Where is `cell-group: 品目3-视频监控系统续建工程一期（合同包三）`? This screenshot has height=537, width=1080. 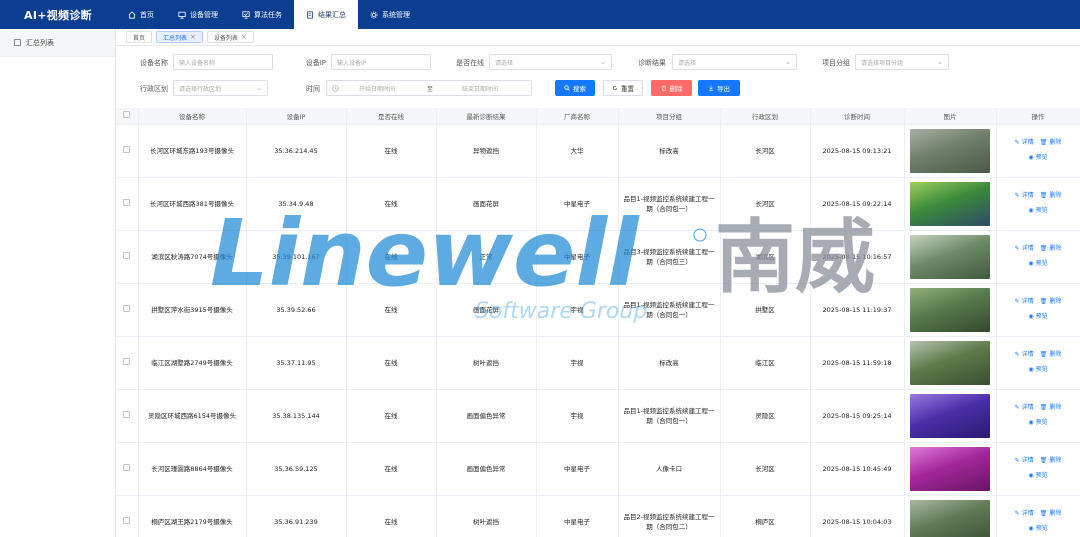 cell-group: 品目3-视频监控系统续建工程一期（合同包三） is located at coordinates (669, 257).